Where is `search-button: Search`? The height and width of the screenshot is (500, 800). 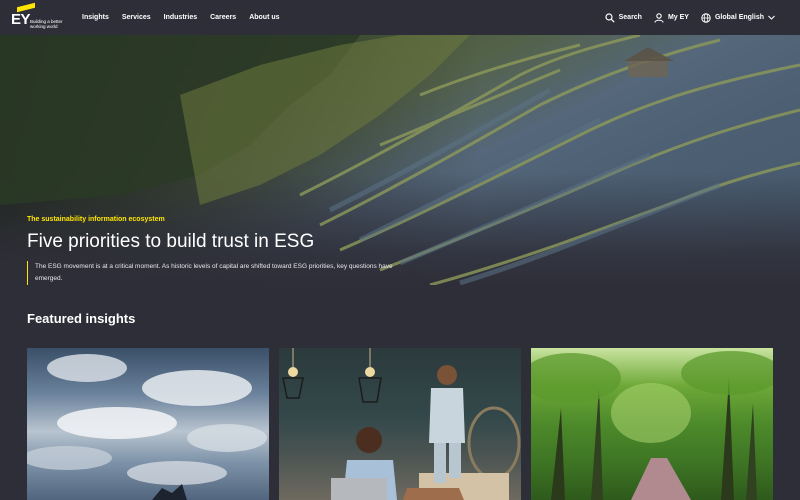
search-button: Search is located at coordinates (623, 17).